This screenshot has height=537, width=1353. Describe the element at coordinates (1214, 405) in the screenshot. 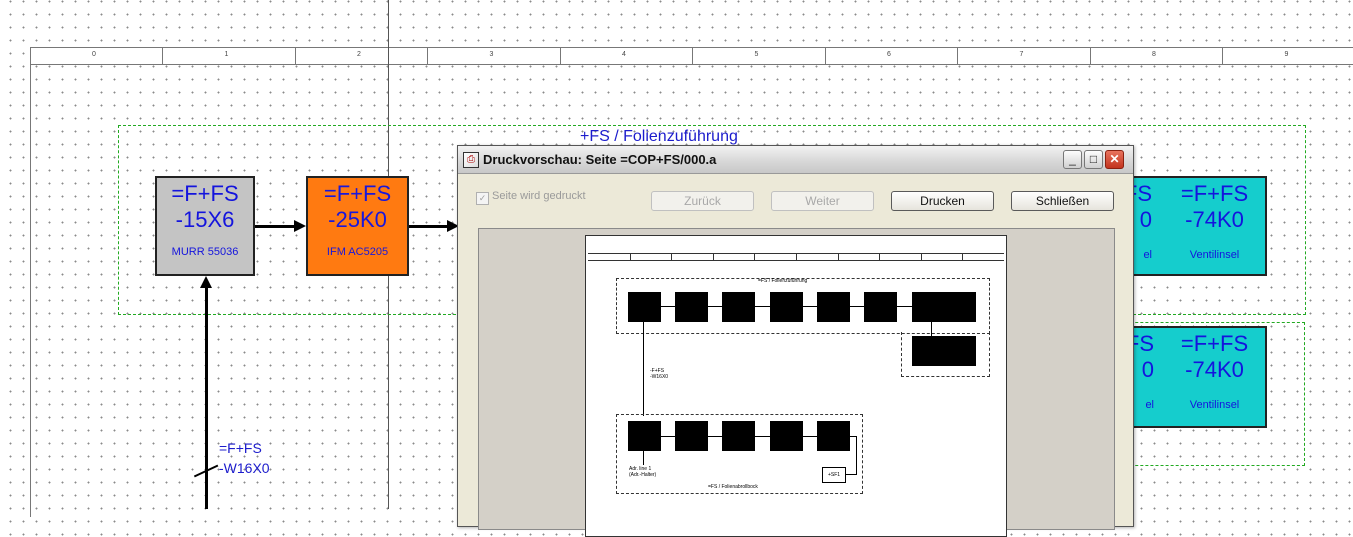

I see `device-74k0-bottom-line3: Ventilinsel` at that location.